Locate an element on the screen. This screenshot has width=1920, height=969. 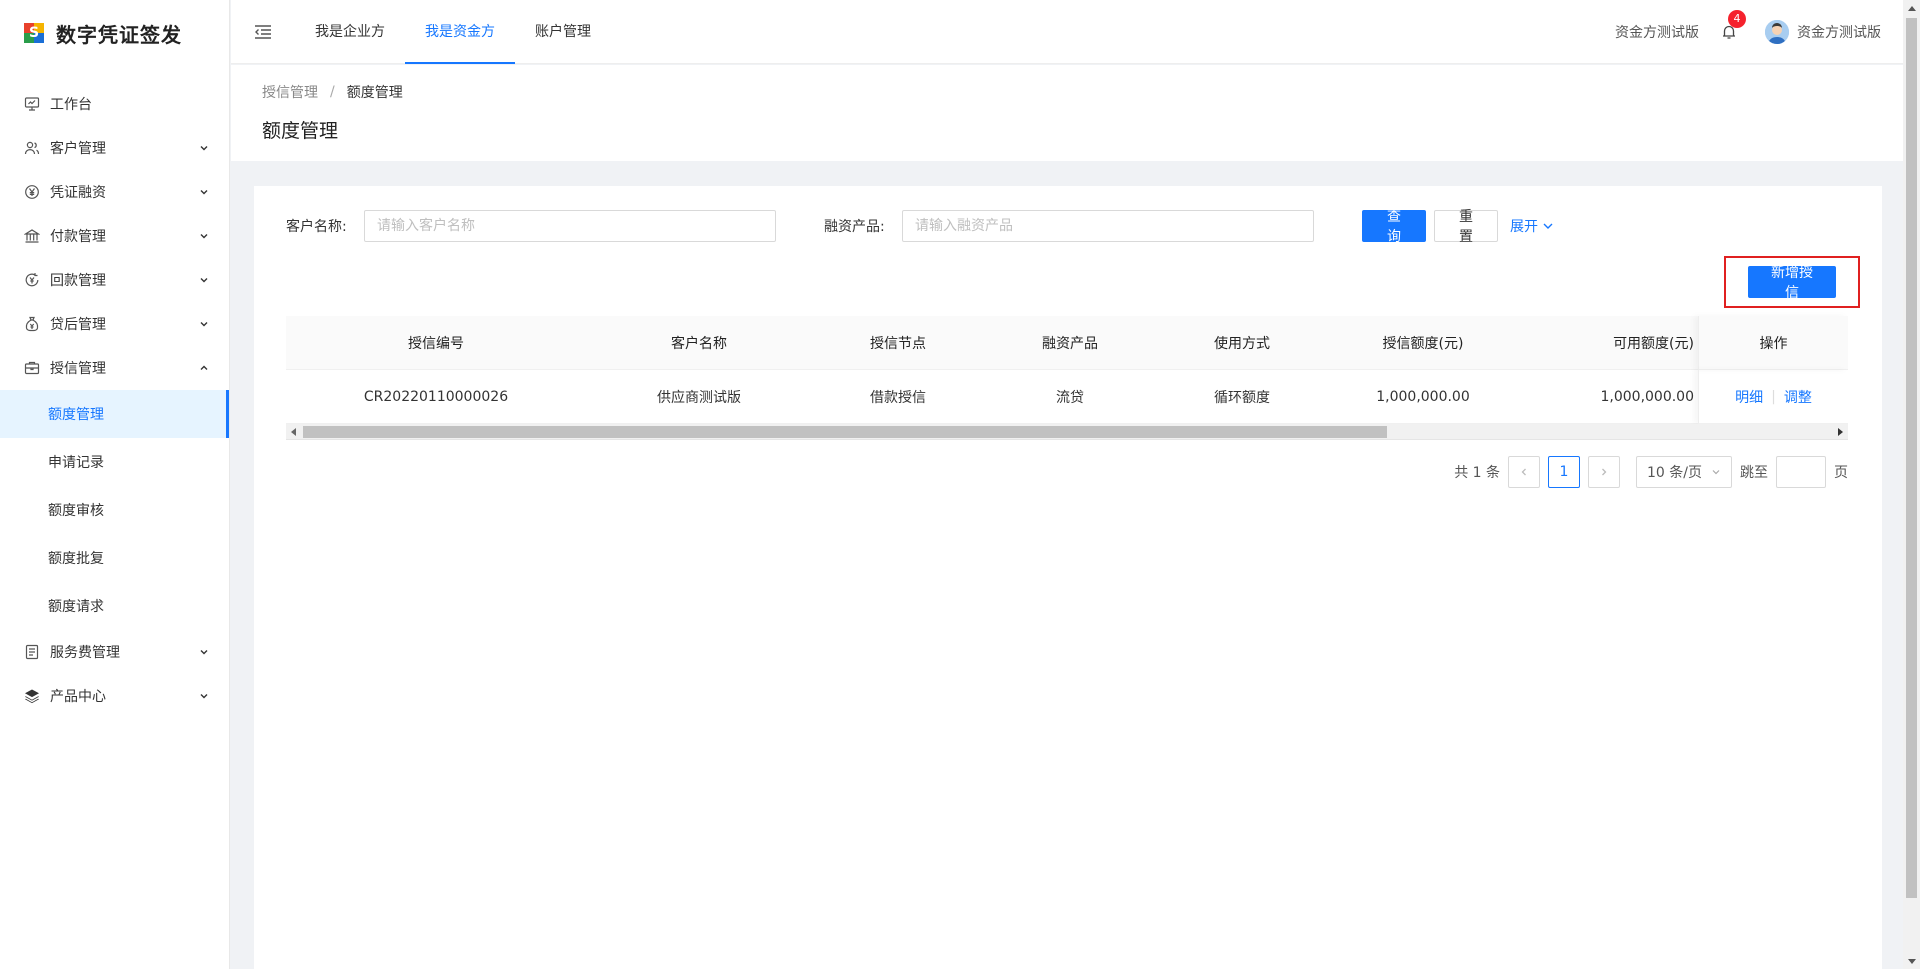
available-amount-cell: 1,000,000.00 is located at coordinates (1647, 396).